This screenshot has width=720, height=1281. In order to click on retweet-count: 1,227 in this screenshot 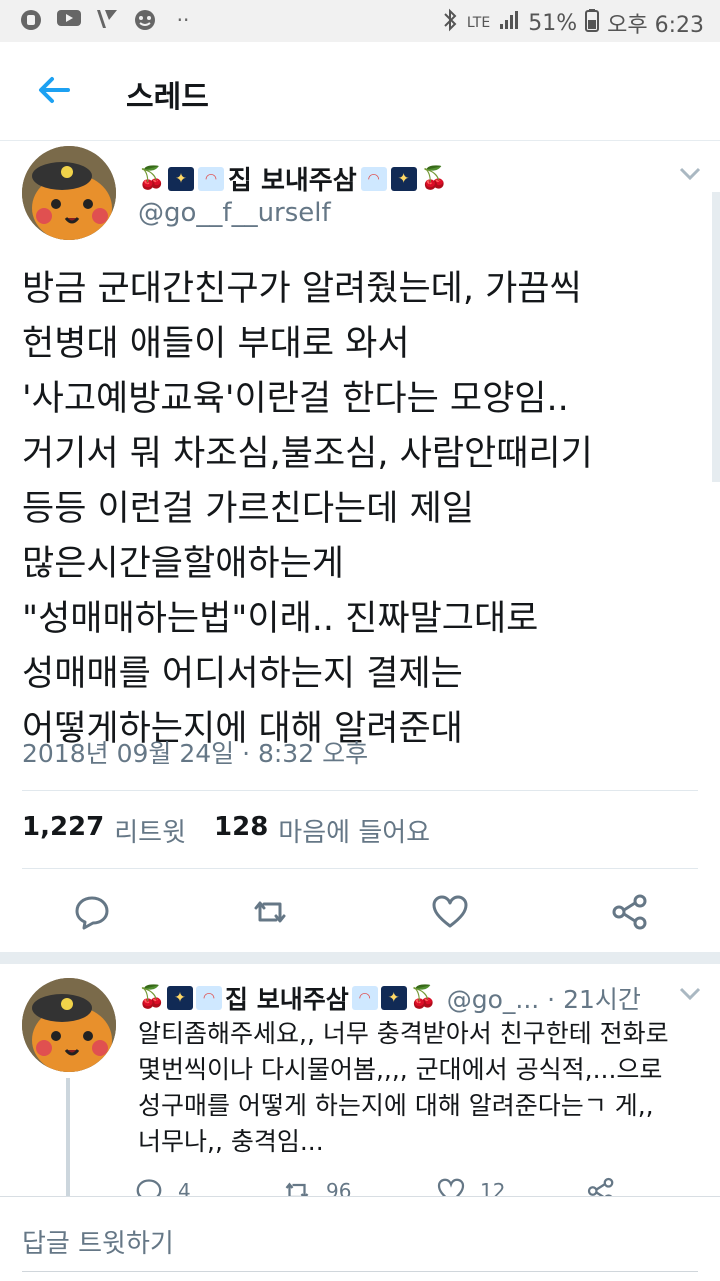, I will do `click(63, 830)`.